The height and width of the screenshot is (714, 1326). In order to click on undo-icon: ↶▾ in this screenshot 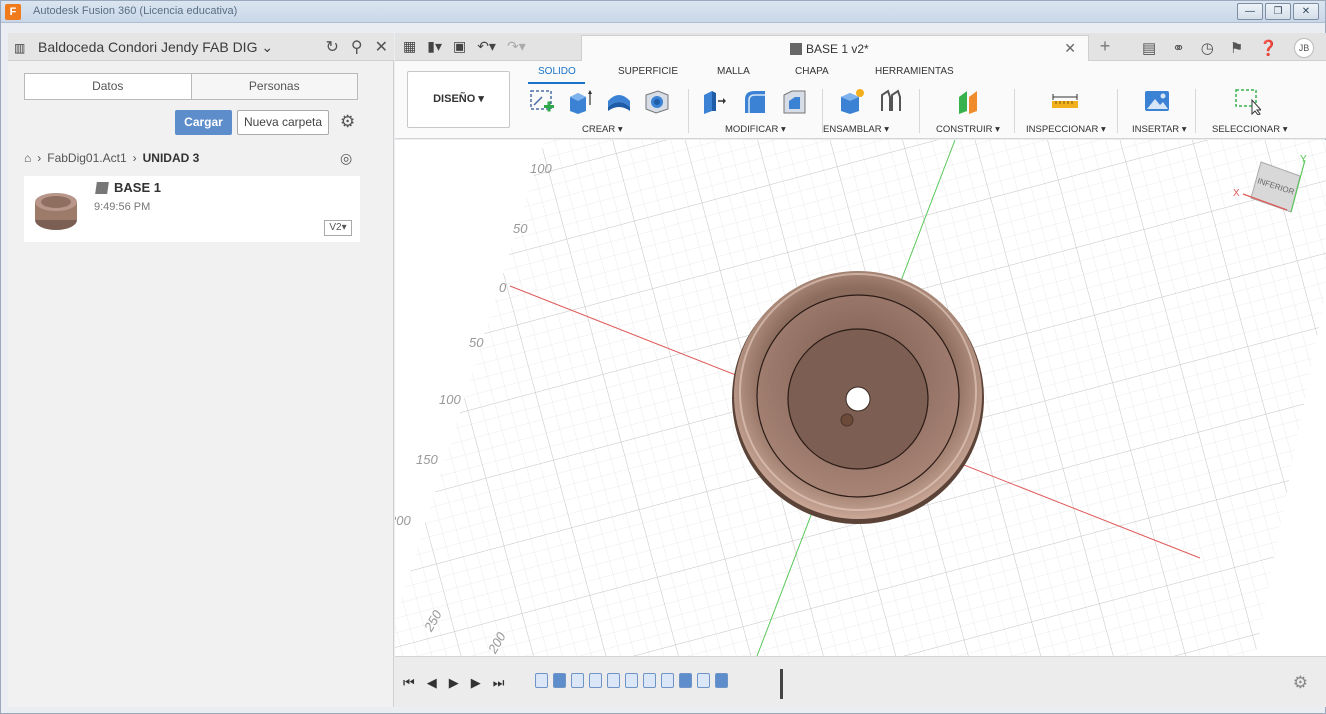, I will do `click(486, 46)`.